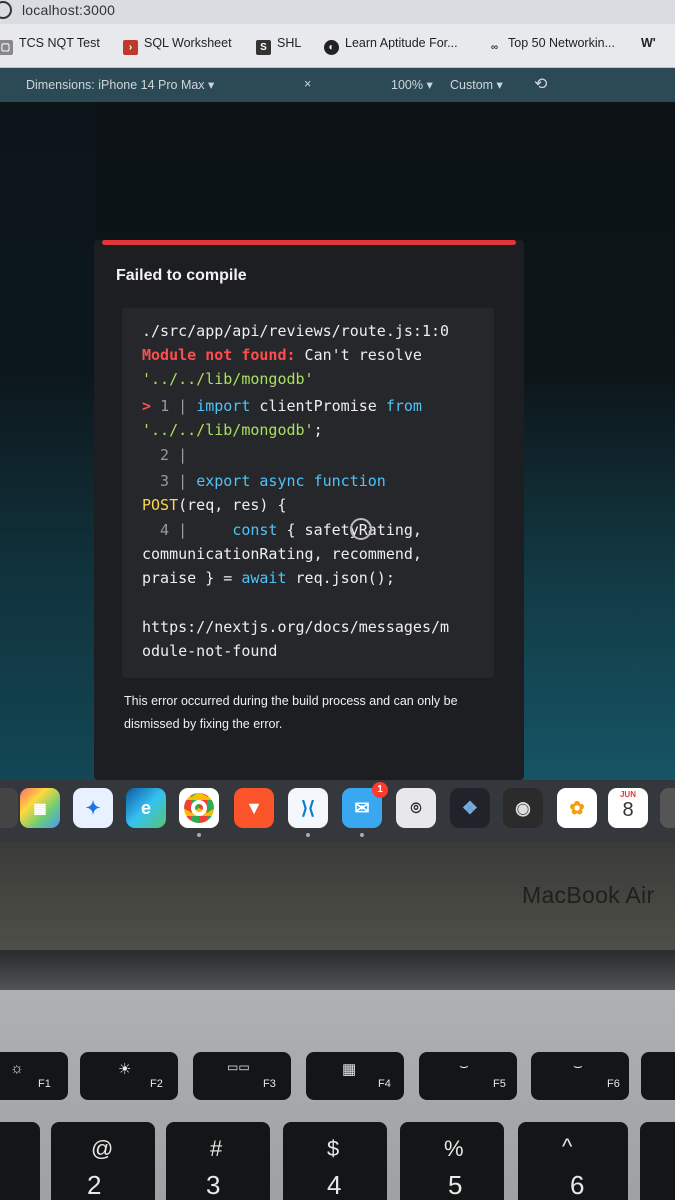  Describe the element at coordinates (17, 1068) in the screenshot. I see `brightness-down-icon: ☼` at that location.